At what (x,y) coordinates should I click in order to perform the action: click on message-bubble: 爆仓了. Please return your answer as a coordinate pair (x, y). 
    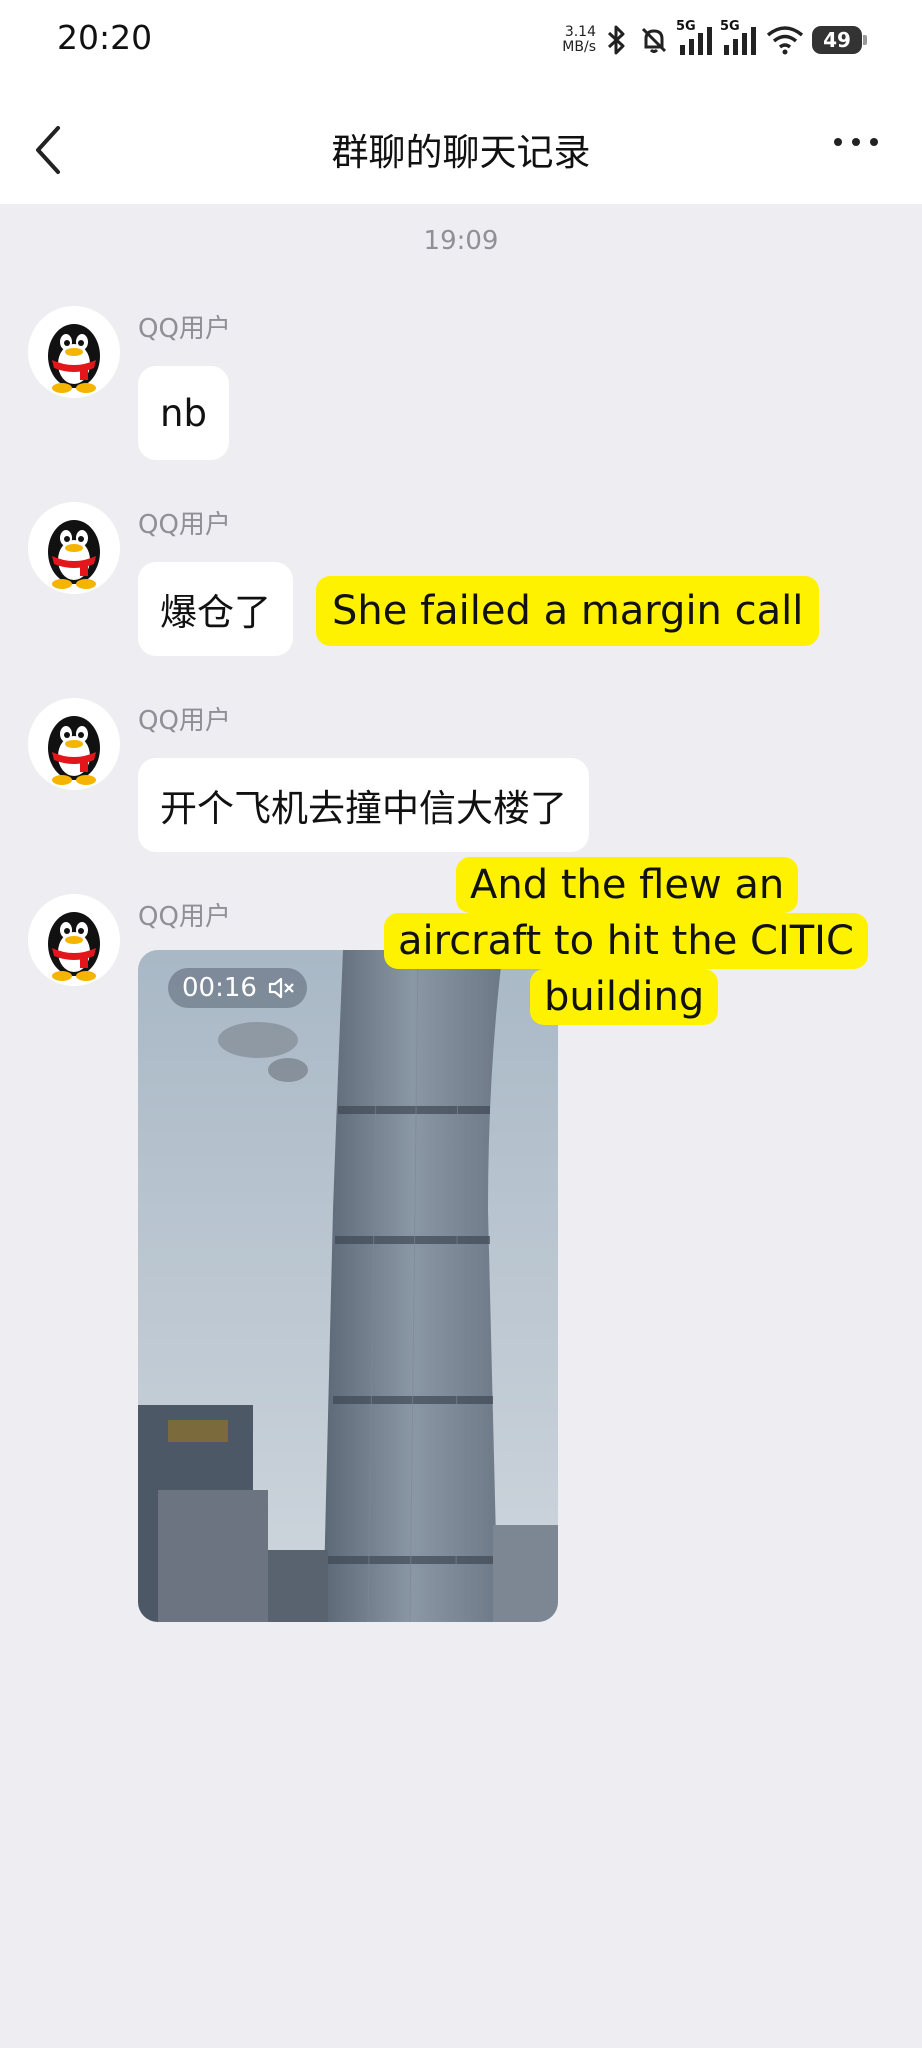
    Looking at the image, I should click on (215, 609).